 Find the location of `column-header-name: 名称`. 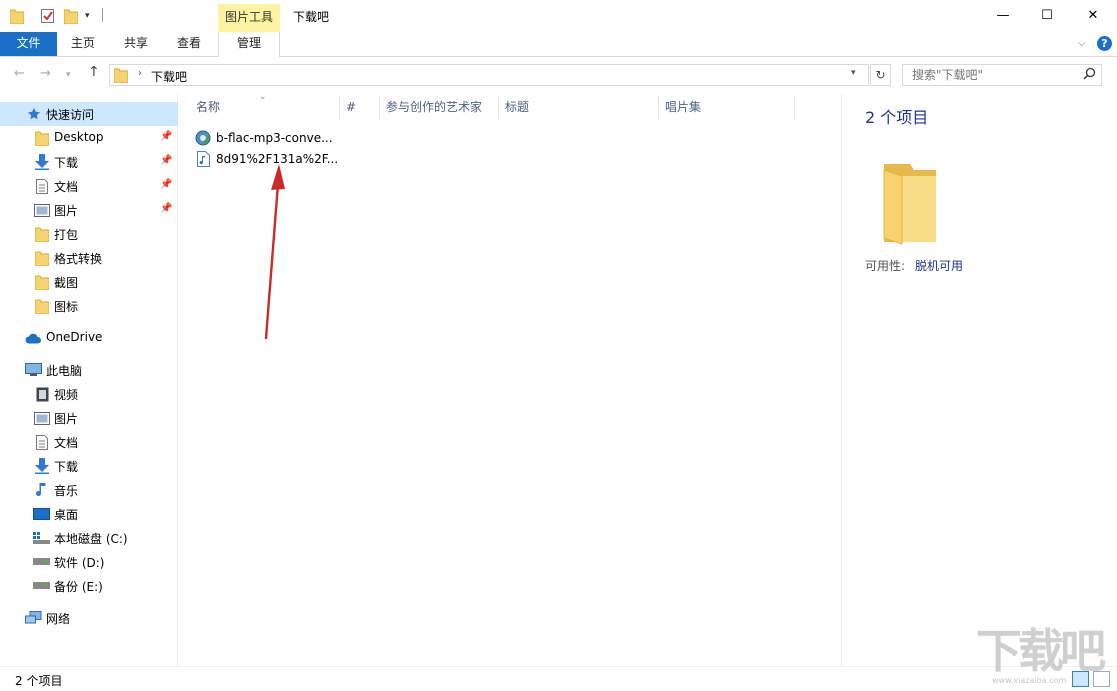

column-header-name: 名称 is located at coordinates (265, 108).